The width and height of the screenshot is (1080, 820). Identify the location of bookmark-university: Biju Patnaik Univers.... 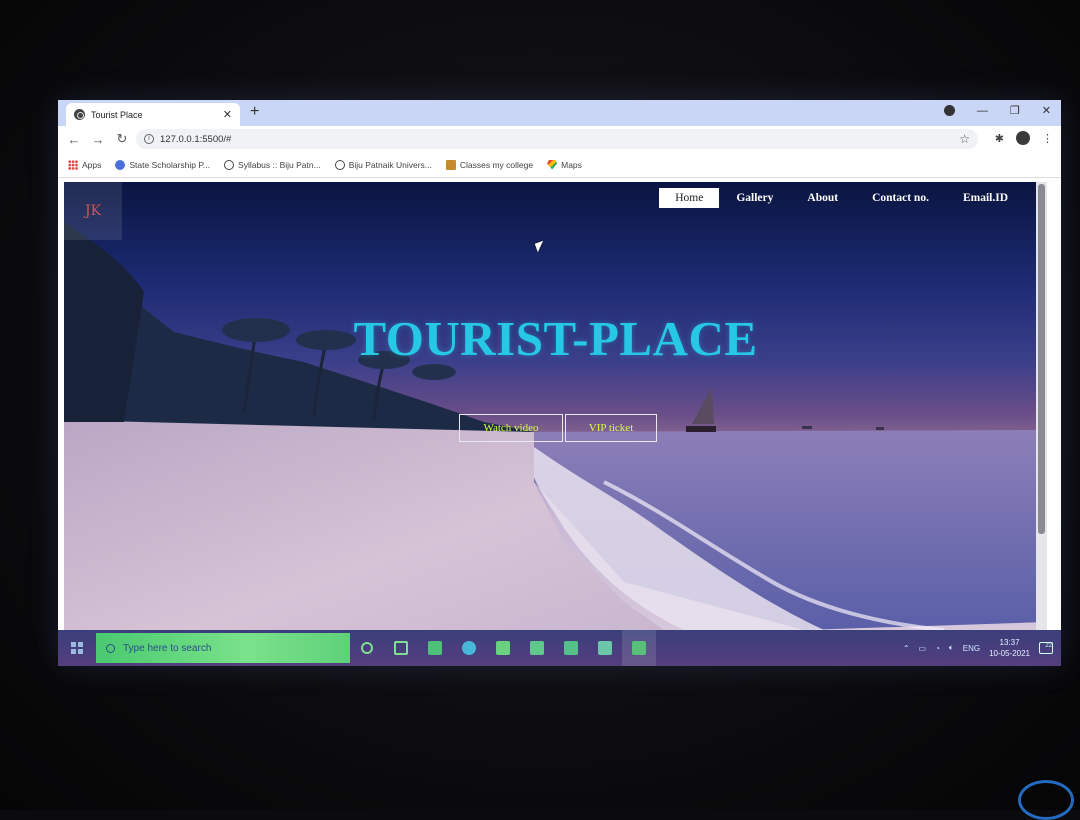
(383, 164).